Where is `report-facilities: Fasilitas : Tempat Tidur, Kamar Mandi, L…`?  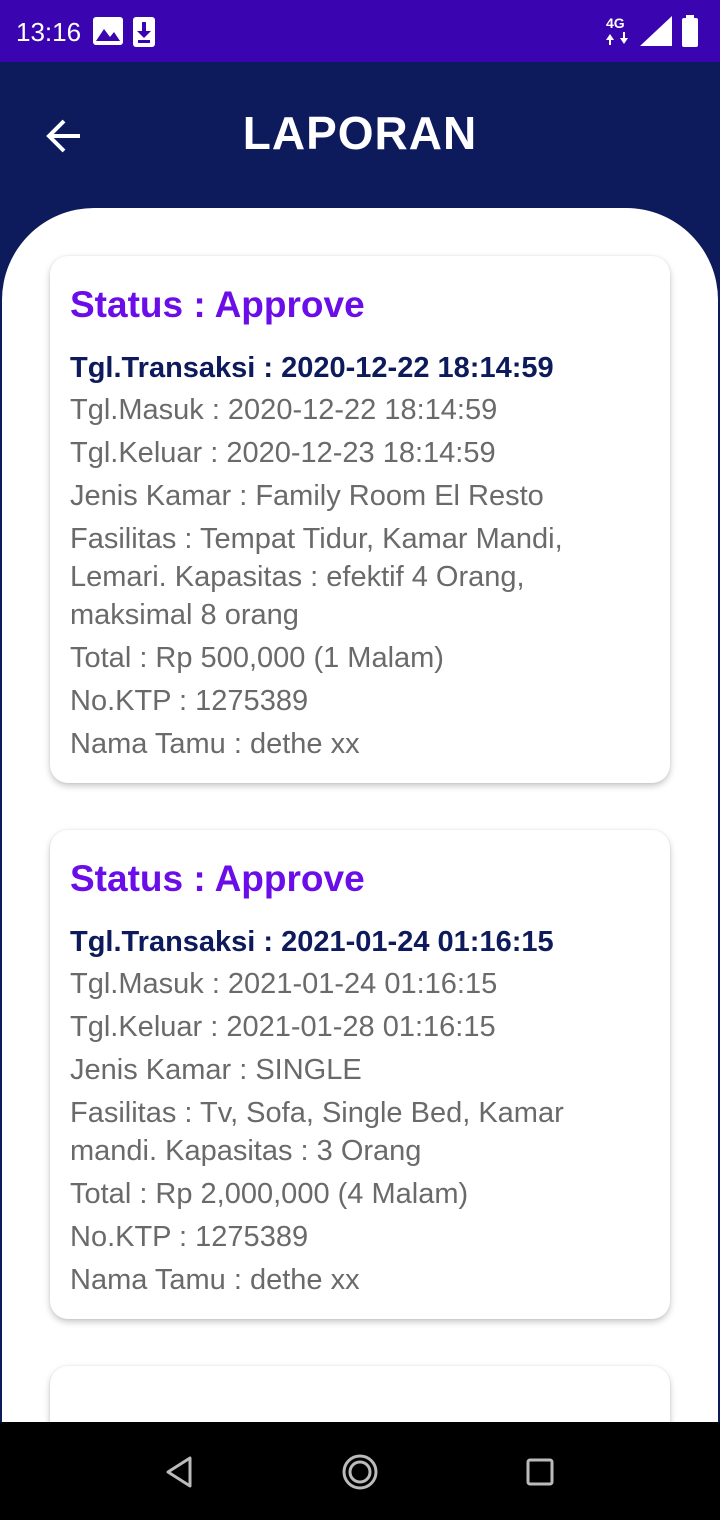
report-facilities: Fasilitas : Tempat Tidur, Kamar Mandi, L… is located at coordinates (316, 577).